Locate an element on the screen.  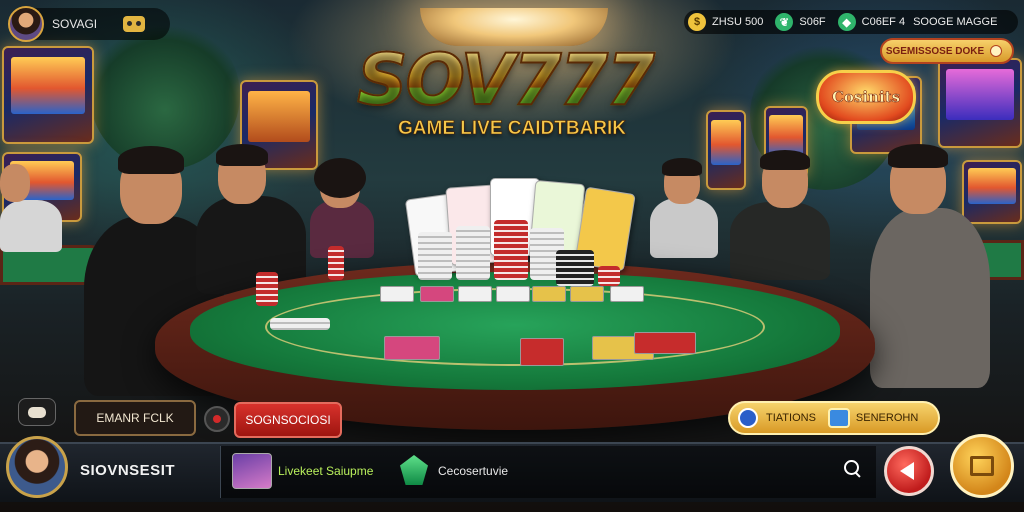
casino-badge-label: Cosinits is located at coordinates (866, 97).